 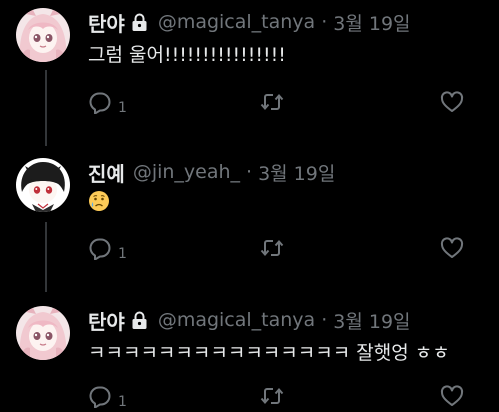 What do you see at coordinates (186, 172) in the screenshot?
I see `user-handle: @jin_yeah_` at bounding box center [186, 172].